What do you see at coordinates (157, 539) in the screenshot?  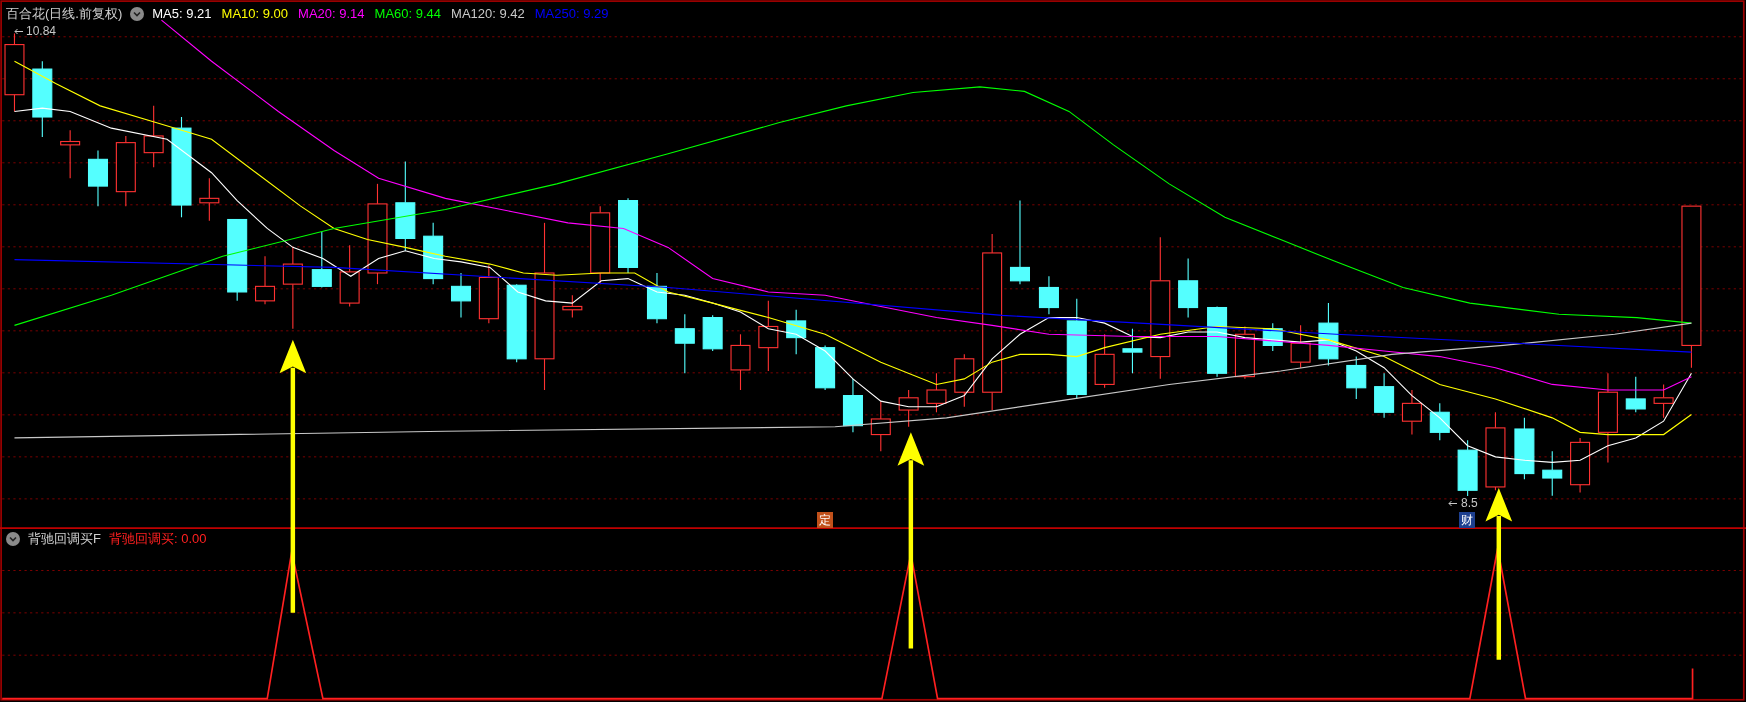 I see `indicator-value: 背驰回调买: 0.00` at bounding box center [157, 539].